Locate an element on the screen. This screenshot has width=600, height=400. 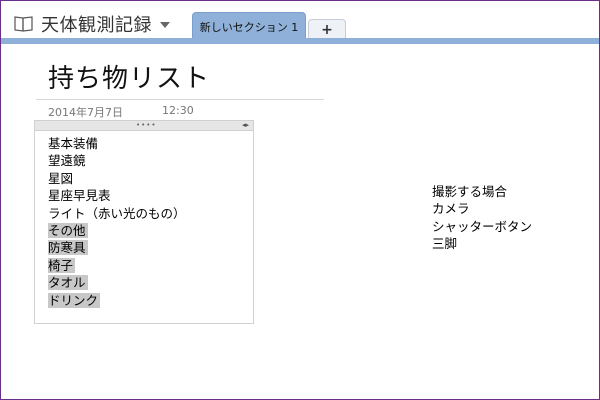
note-line: 撮影する場合 is located at coordinates (470, 191).